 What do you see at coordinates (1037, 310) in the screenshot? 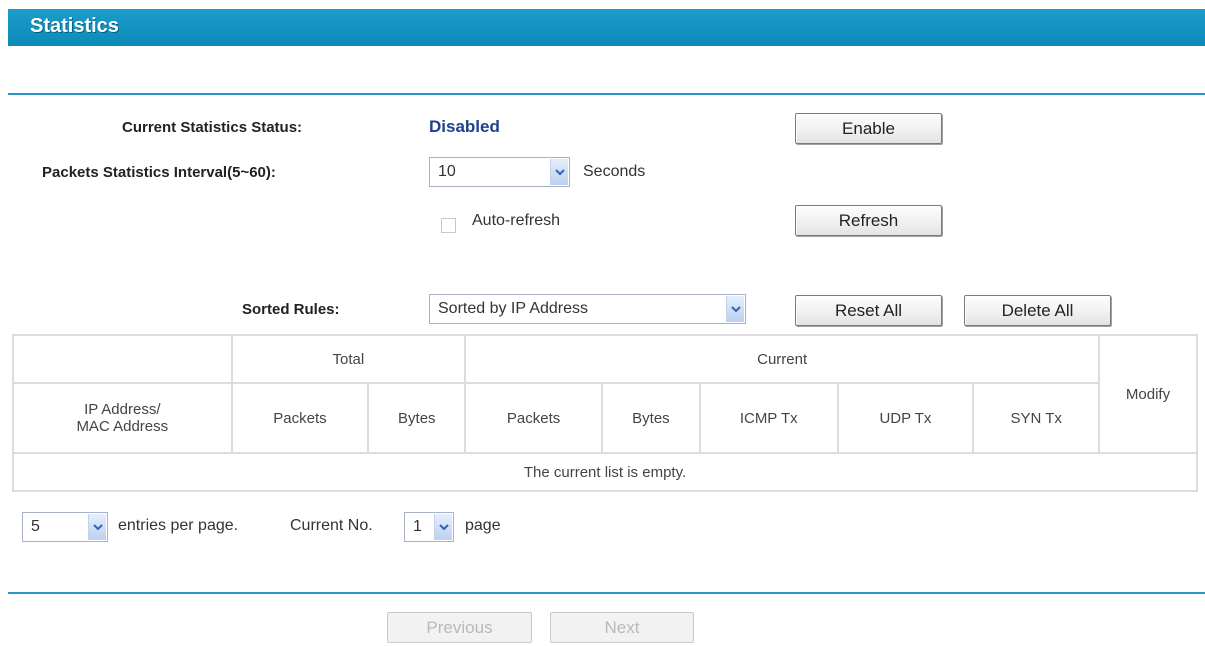
I see `delete-all-button: Delete All` at bounding box center [1037, 310].